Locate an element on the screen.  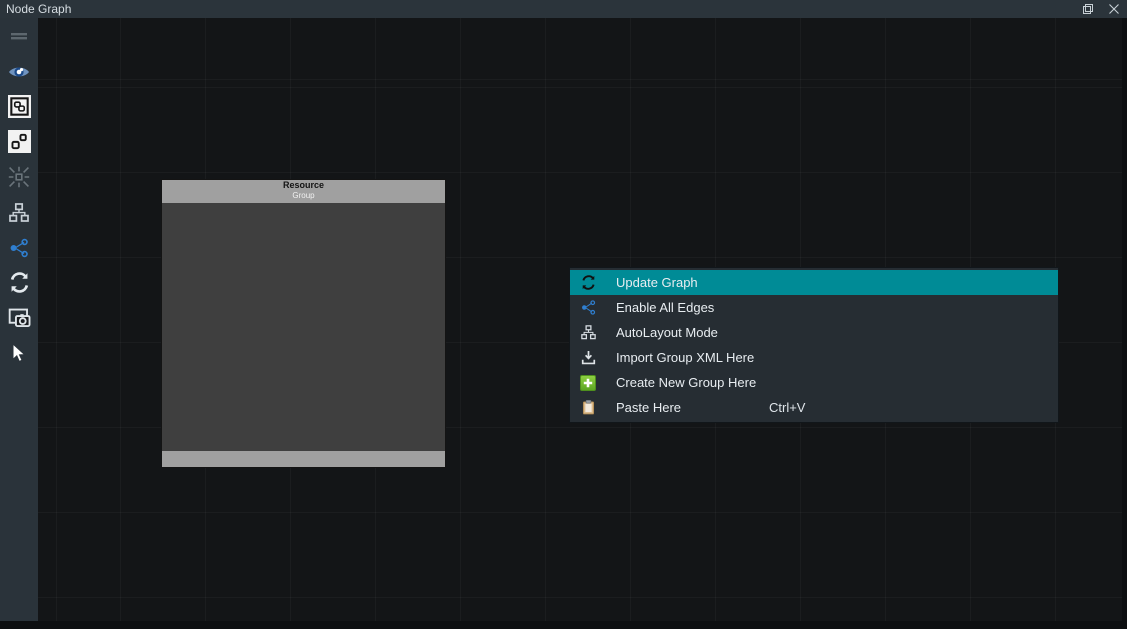
sidebar-item-show-hide is located at coordinates (19, 71).